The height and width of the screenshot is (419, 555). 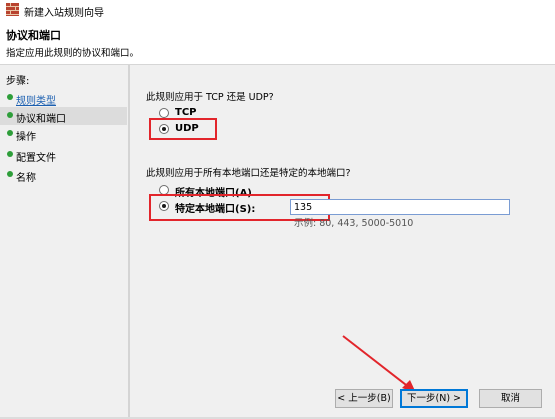 I want to click on ports-question: 此规则应用于所有本地端口还是特定的本地端口?, so click(x=248, y=173).